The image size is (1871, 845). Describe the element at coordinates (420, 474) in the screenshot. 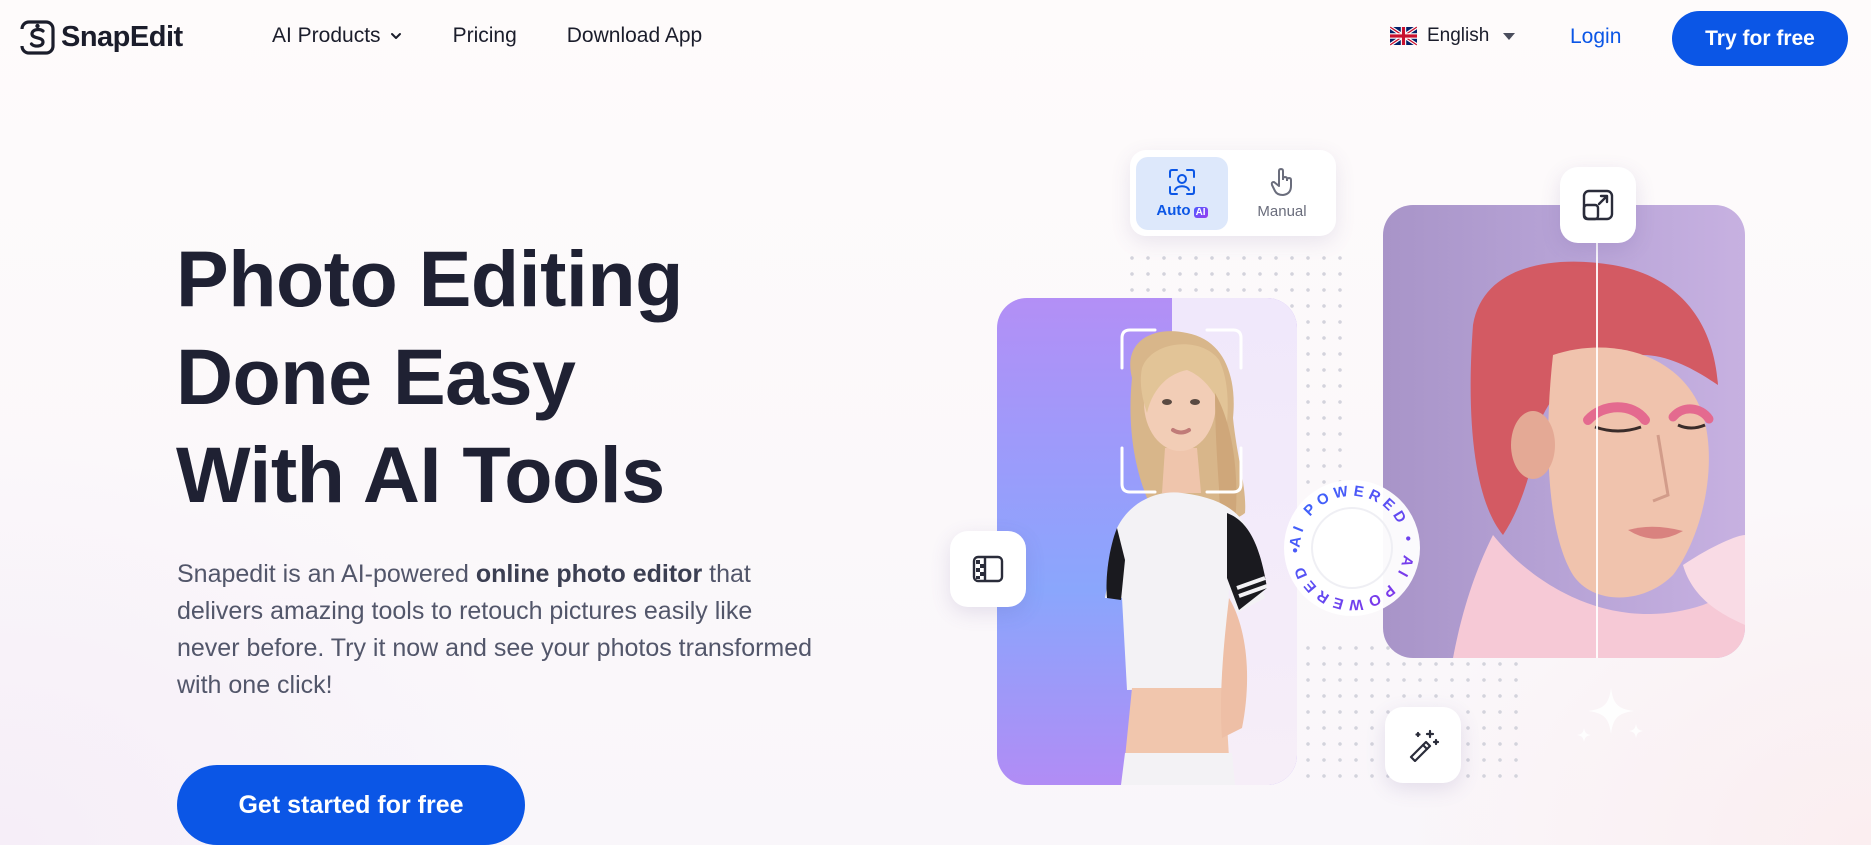

I see `hero-title-line: With AI Tools` at that location.